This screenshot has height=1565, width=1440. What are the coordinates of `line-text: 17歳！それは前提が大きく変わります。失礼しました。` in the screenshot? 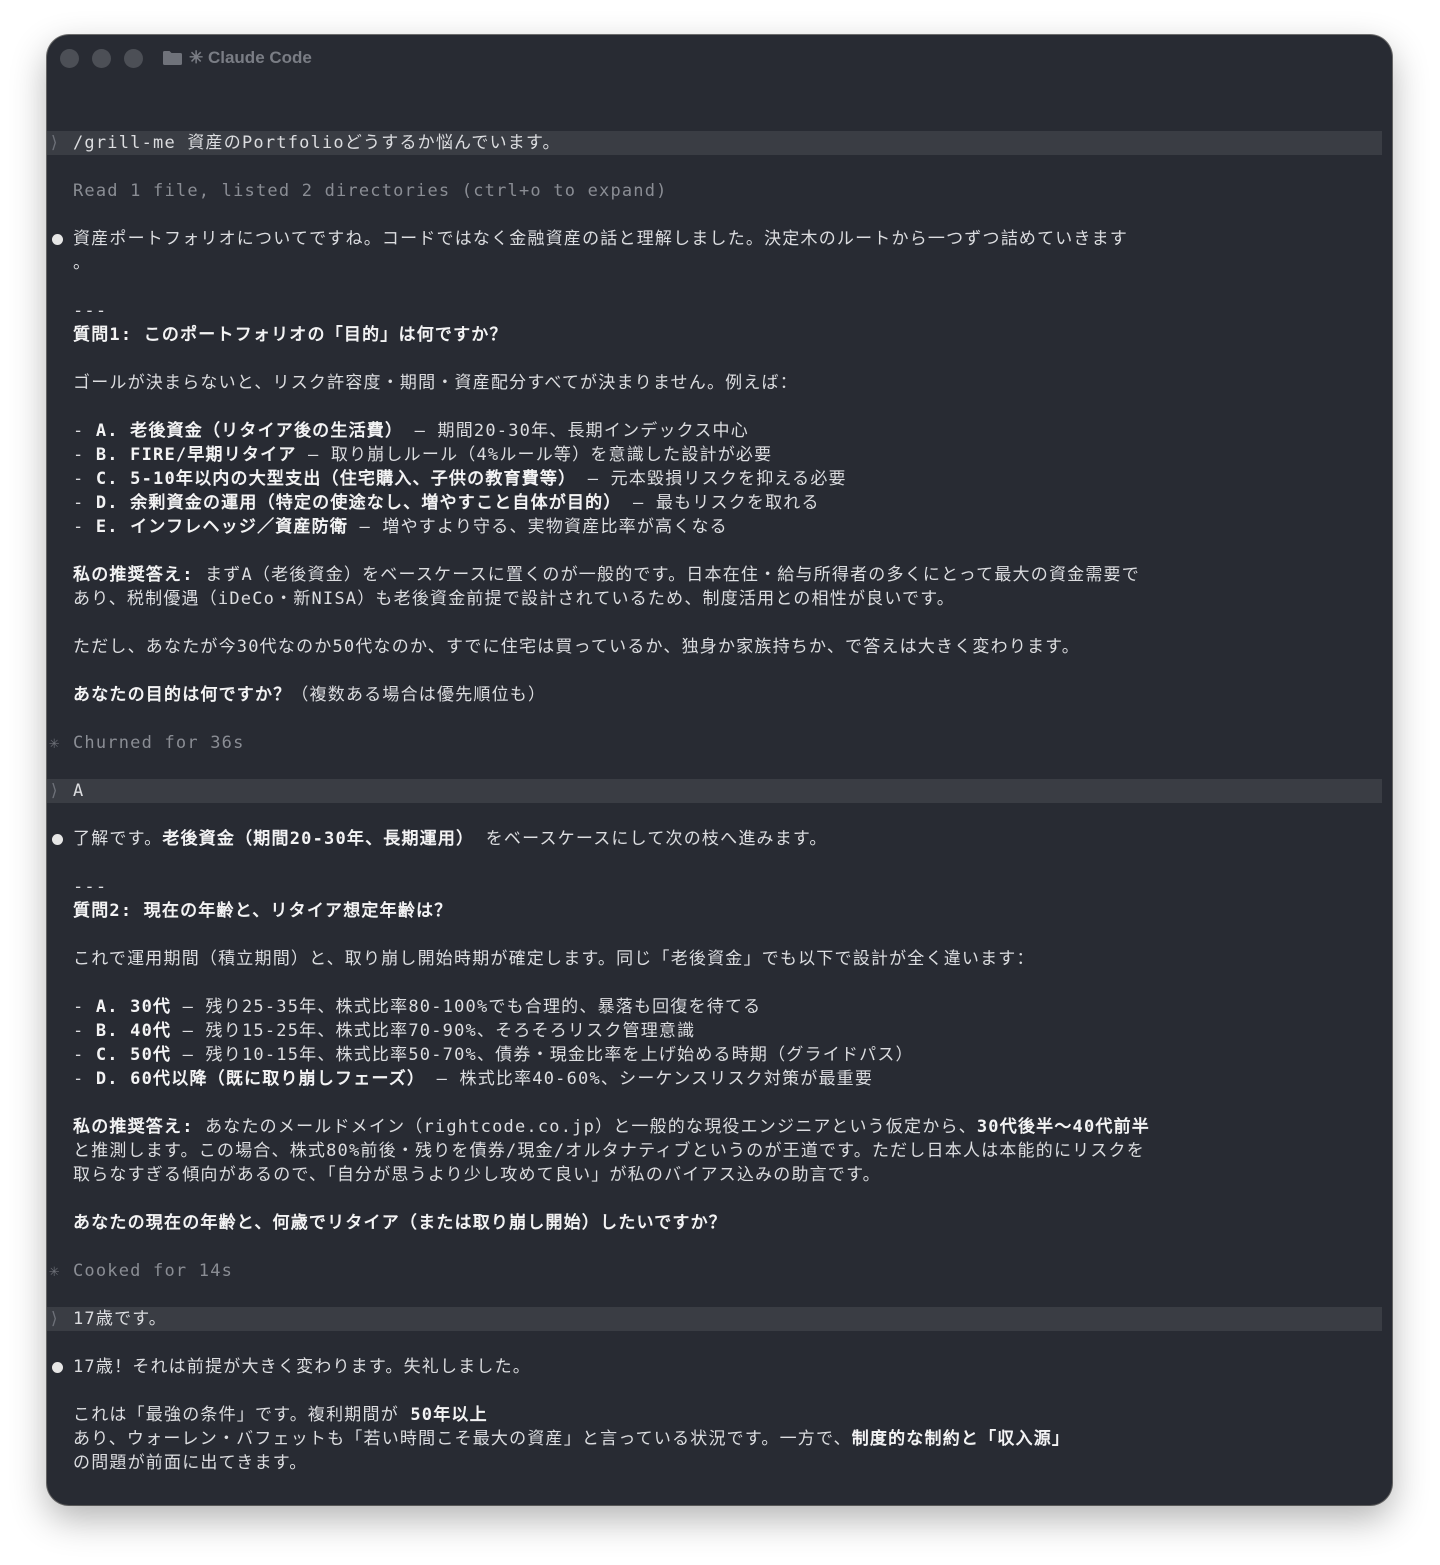 It's located at (302, 1367).